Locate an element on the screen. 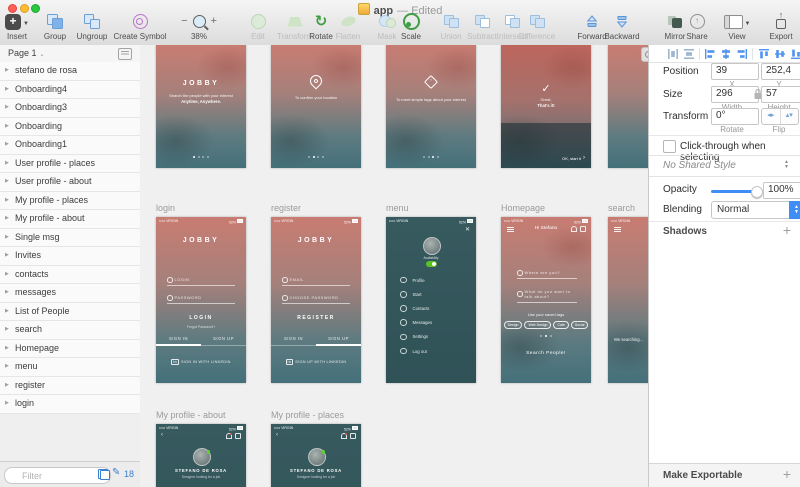 The height and width of the screenshot is (487, 800). close-icon: ✕ is located at coordinates (467, 229).